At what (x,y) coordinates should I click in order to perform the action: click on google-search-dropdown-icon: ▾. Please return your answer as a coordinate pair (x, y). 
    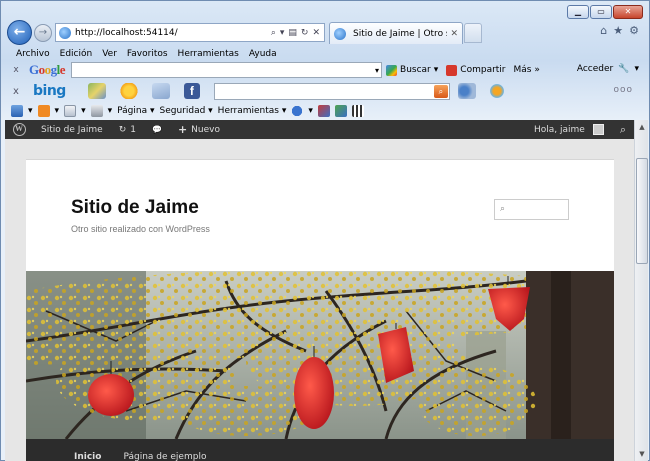
    Looking at the image, I should click on (377, 70).